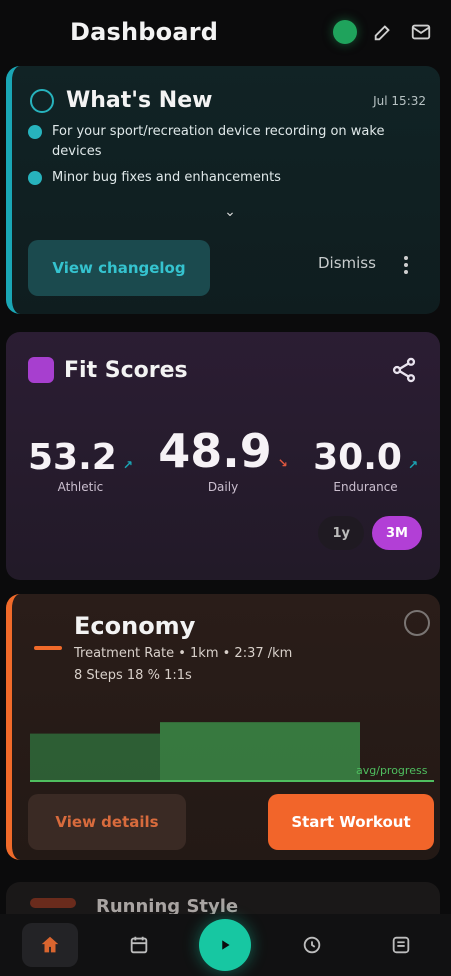 The width and height of the screenshot is (451, 976). What do you see at coordinates (119, 268) in the screenshot?
I see `view-changelog-button: View changelog` at bounding box center [119, 268].